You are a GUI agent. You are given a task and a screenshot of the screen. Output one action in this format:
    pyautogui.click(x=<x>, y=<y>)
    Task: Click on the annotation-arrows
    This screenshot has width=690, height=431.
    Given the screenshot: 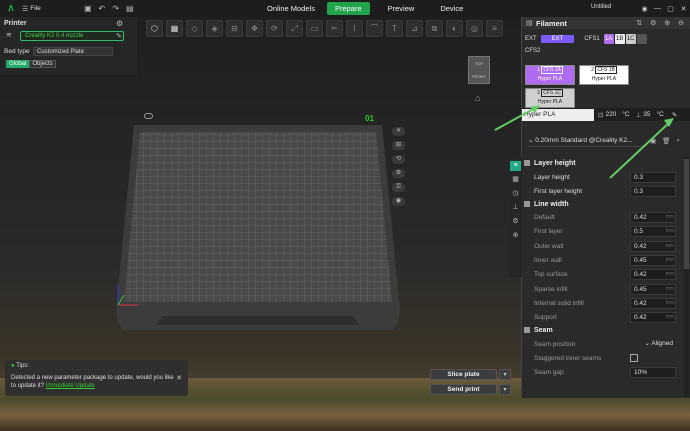 What is the action you would take?
    pyautogui.click(x=584, y=142)
    